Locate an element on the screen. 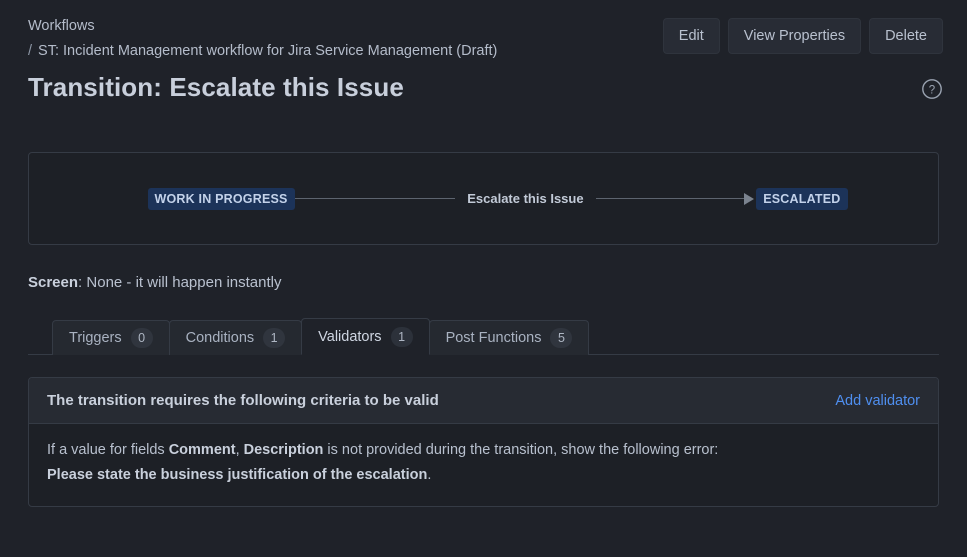 This screenshot has height=557, width=967. validator-text-period: . is located at coordinates (429, 475).